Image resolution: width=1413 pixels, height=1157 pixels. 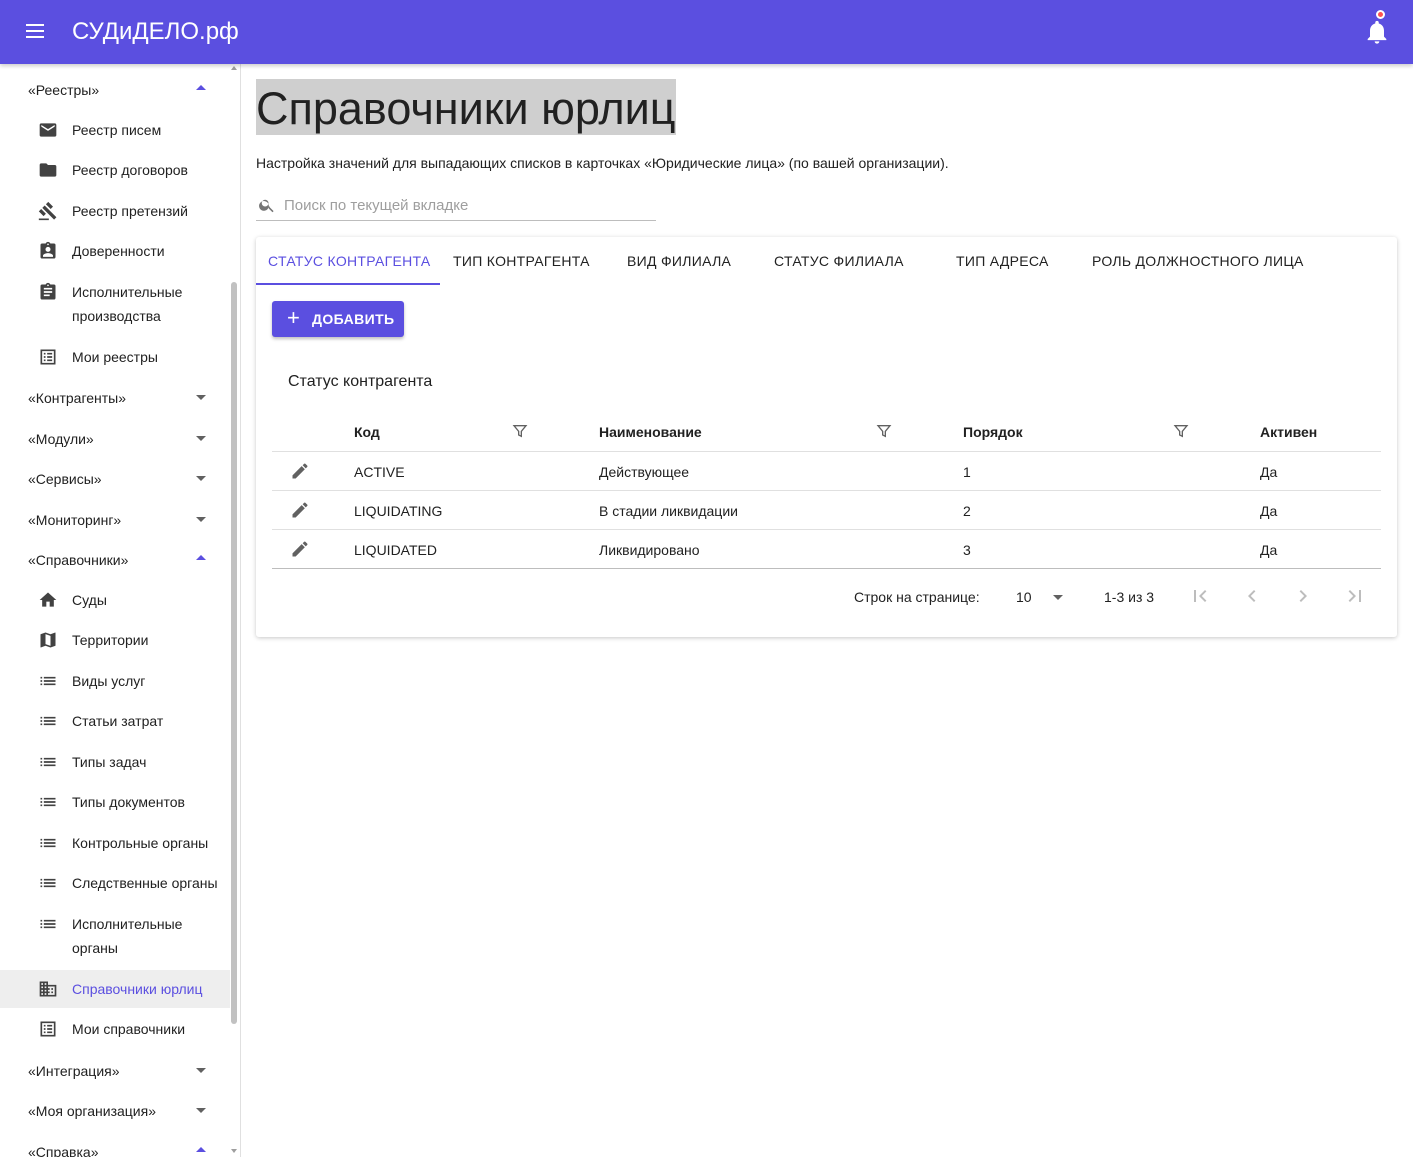 I want to click on column-header-name: Наименование, so click(x=650, y=432).